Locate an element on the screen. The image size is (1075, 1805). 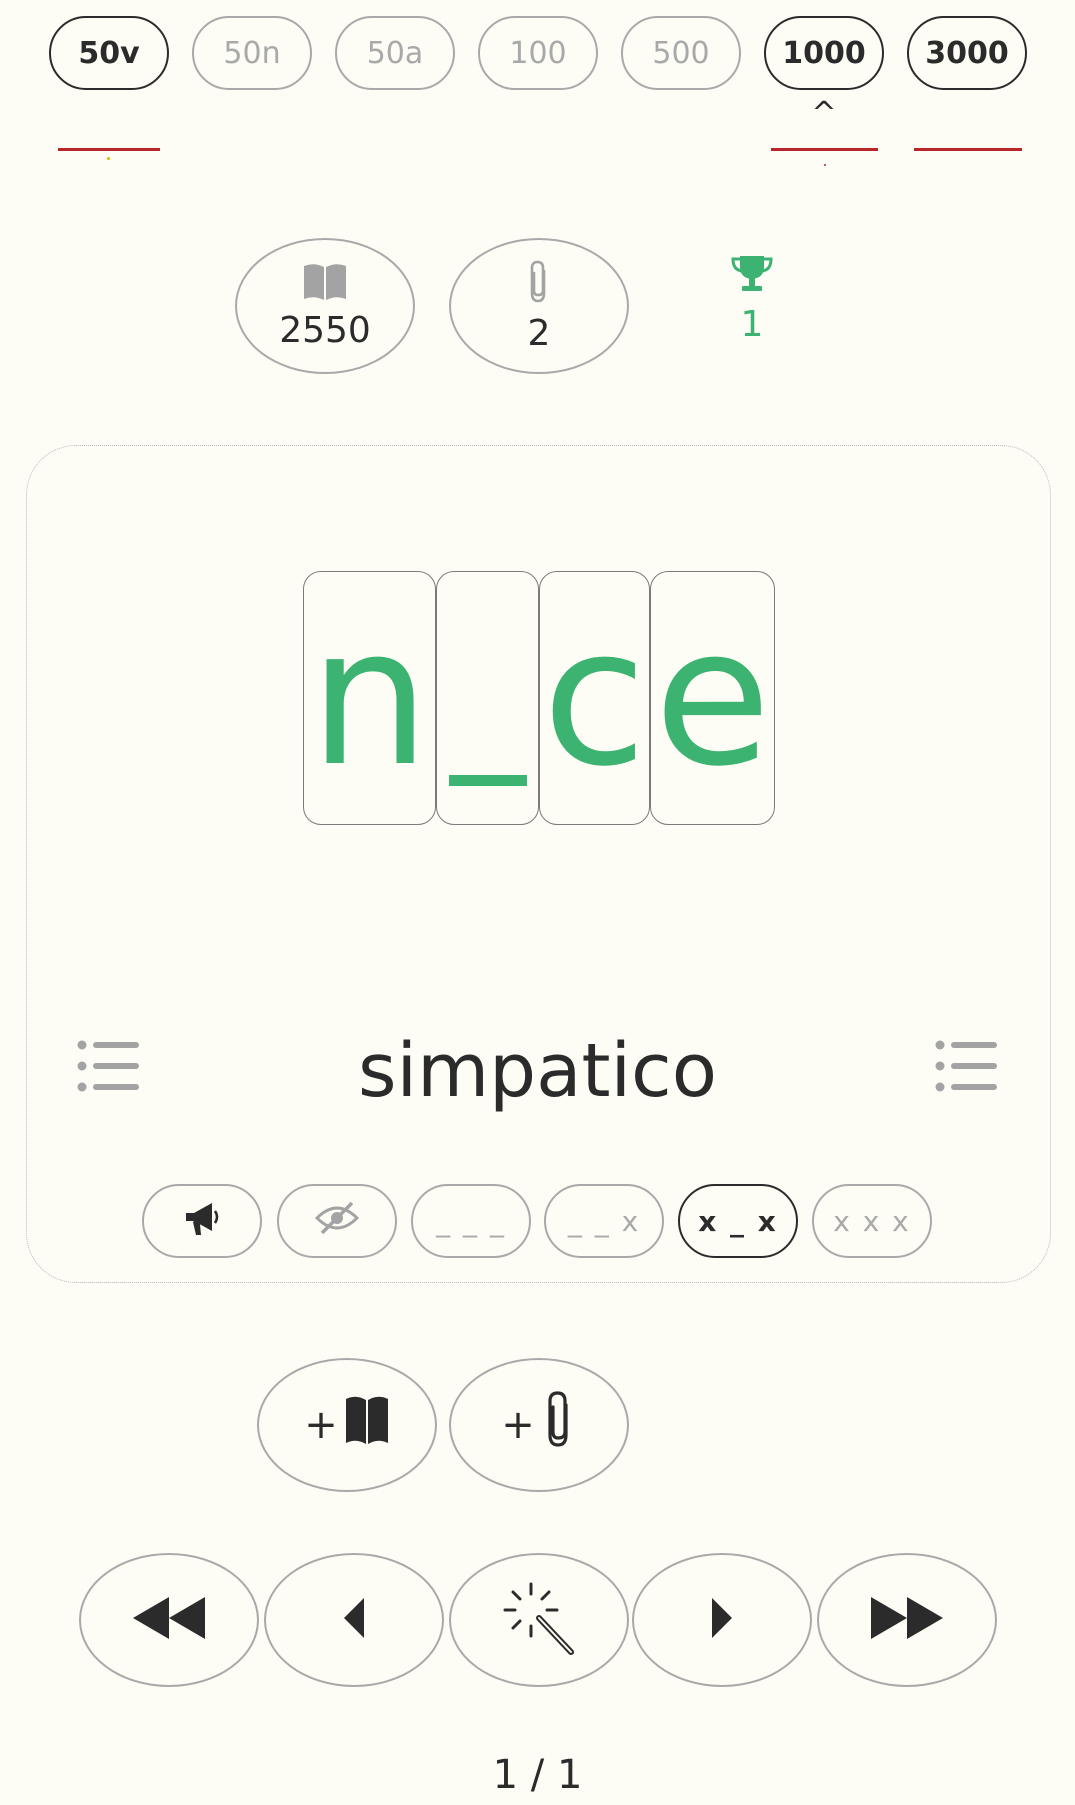
answer-word: simpatico is located at coordinates (537, 1071).